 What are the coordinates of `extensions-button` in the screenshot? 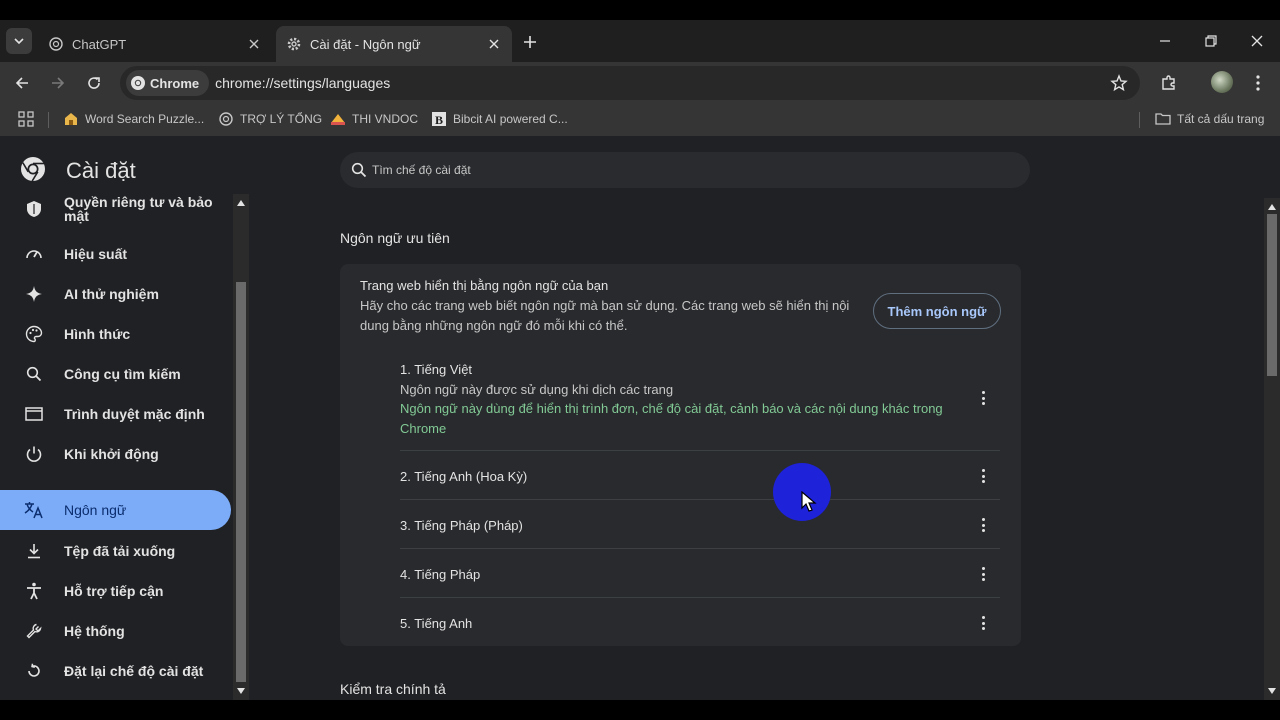 It's located at (1169, 83).